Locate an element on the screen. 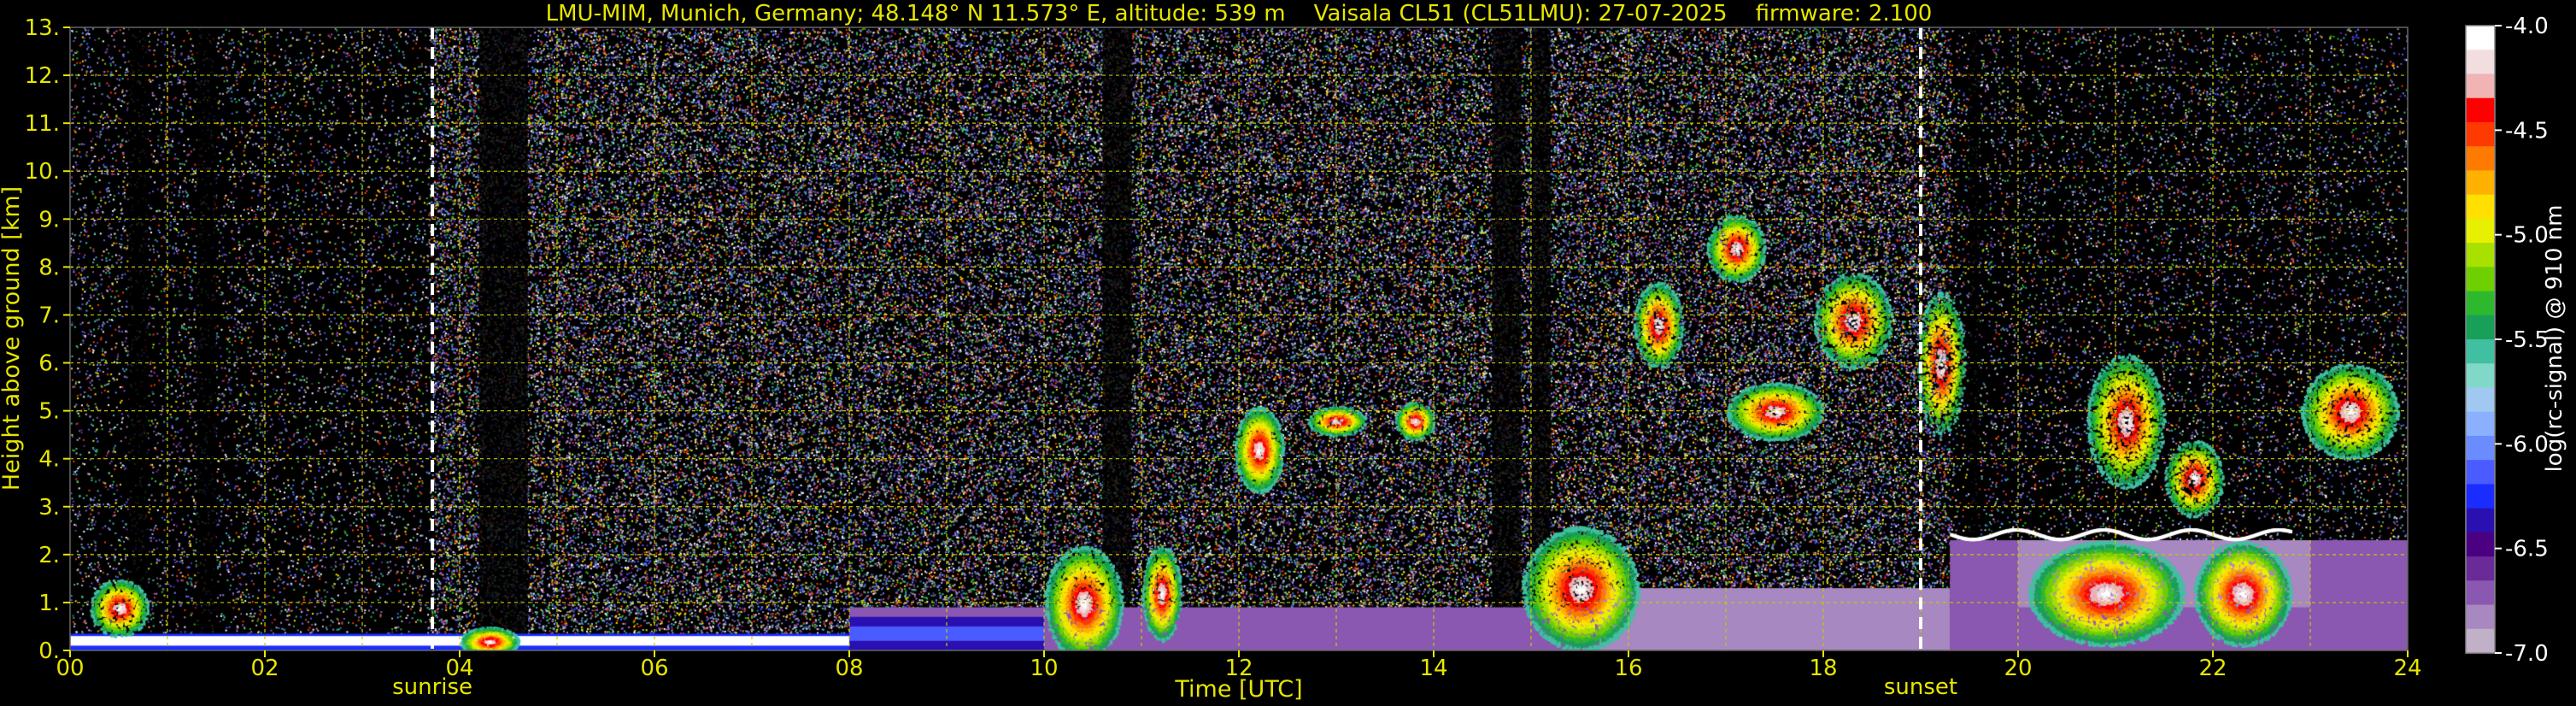  x-tick-label: 22 is located at coordinates (2212, 668).